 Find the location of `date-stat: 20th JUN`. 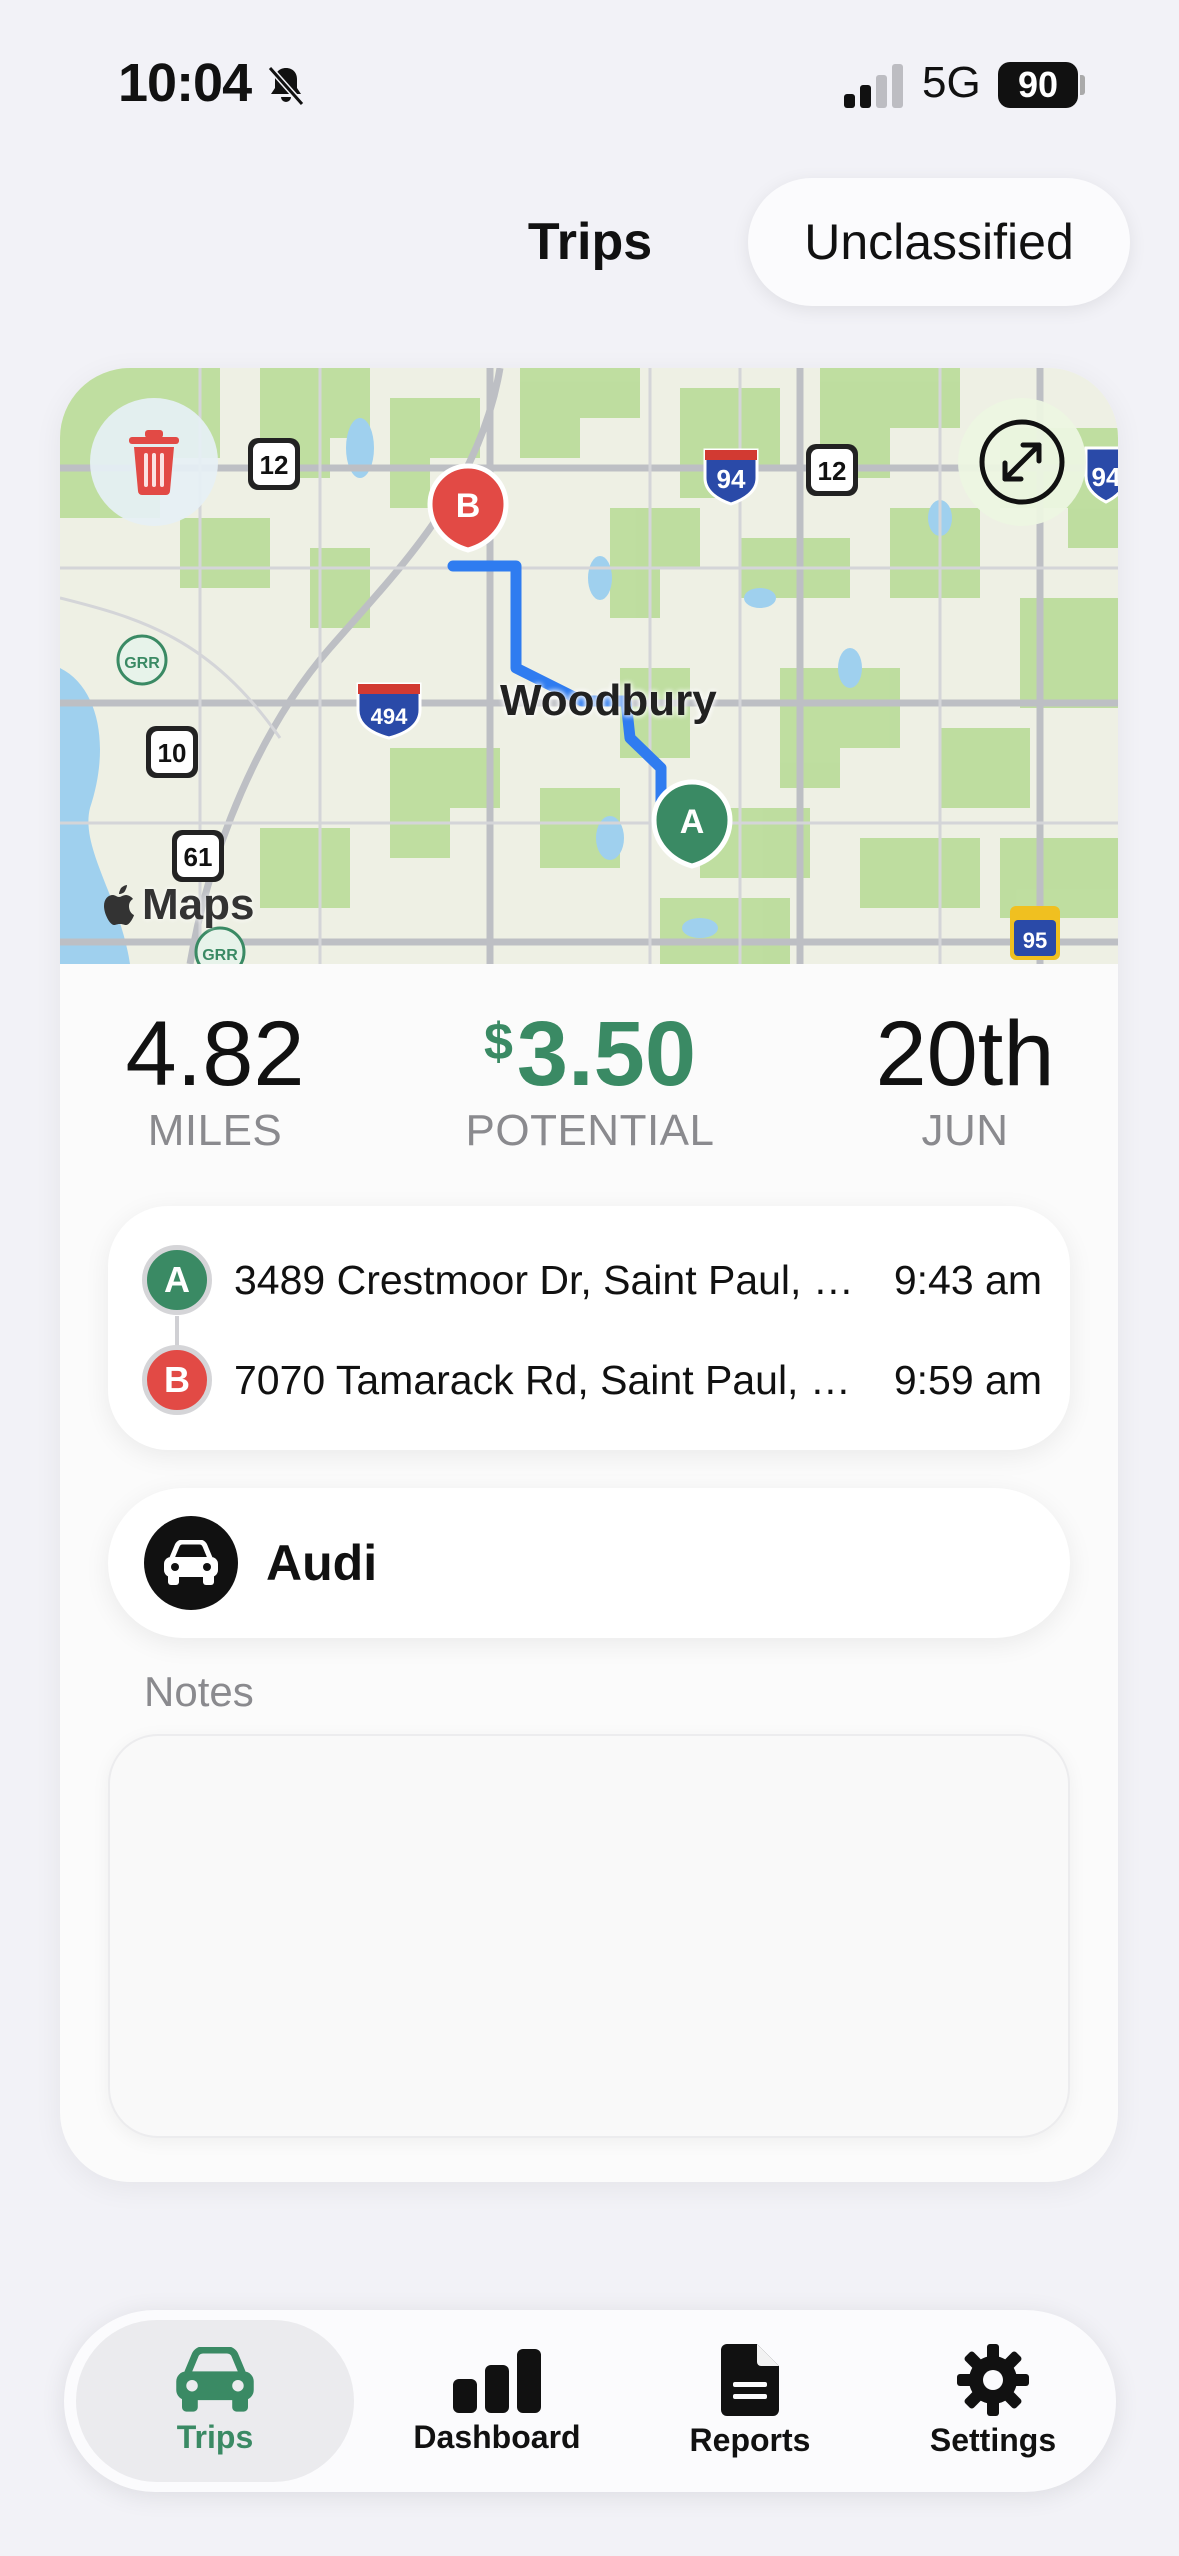

date-stat: 20th JUN is located at coordinates (964, 1082).